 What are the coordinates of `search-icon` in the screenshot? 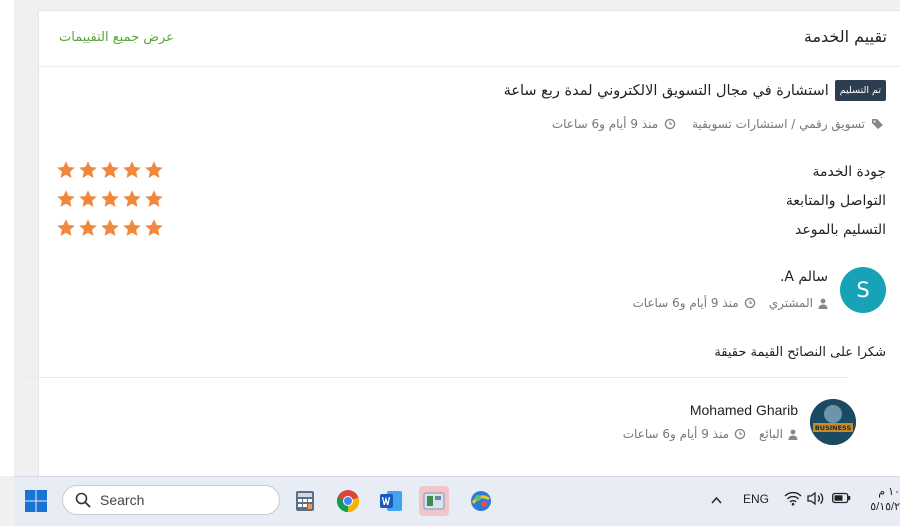 It's located at (83, 500).